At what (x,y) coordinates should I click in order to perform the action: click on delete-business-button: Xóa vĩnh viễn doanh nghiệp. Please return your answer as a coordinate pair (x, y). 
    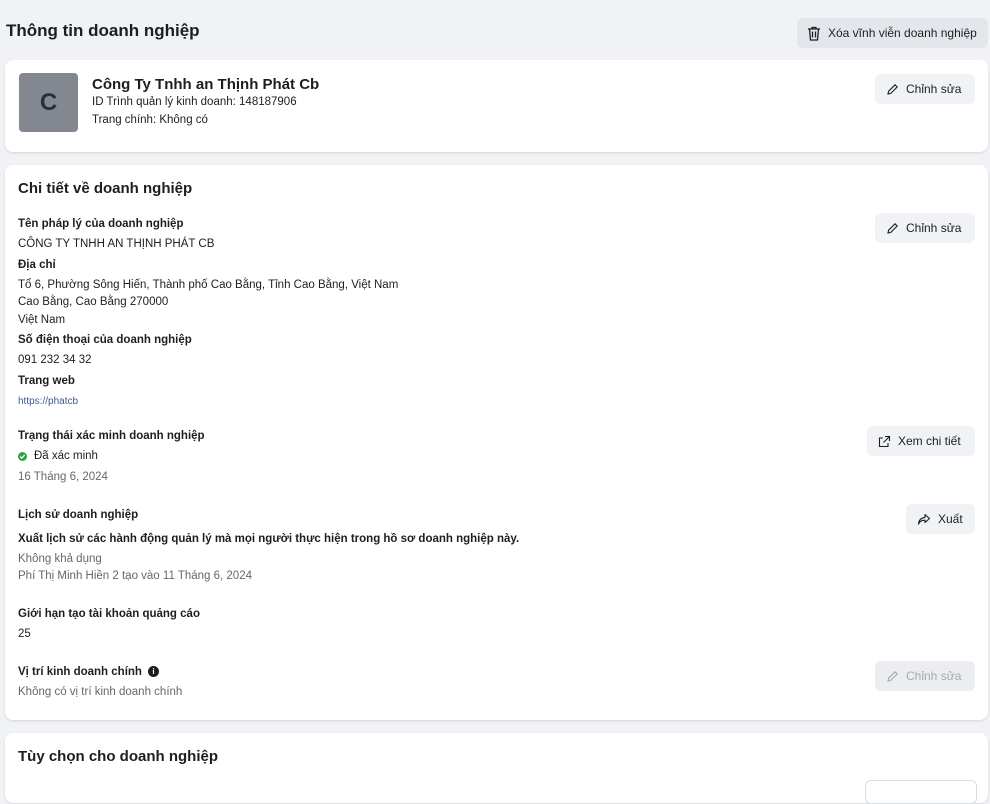
    Looking at the image, I should click on (892, 33).